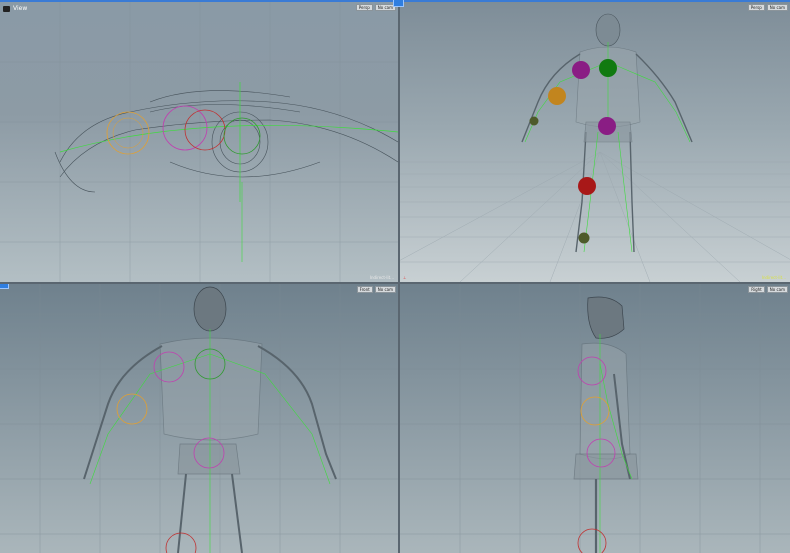 This screenshot has width=790, height=553. Describe the element at coordinates (4, 286) in the screenshot. I see `viewport-corner-tab` at that location.